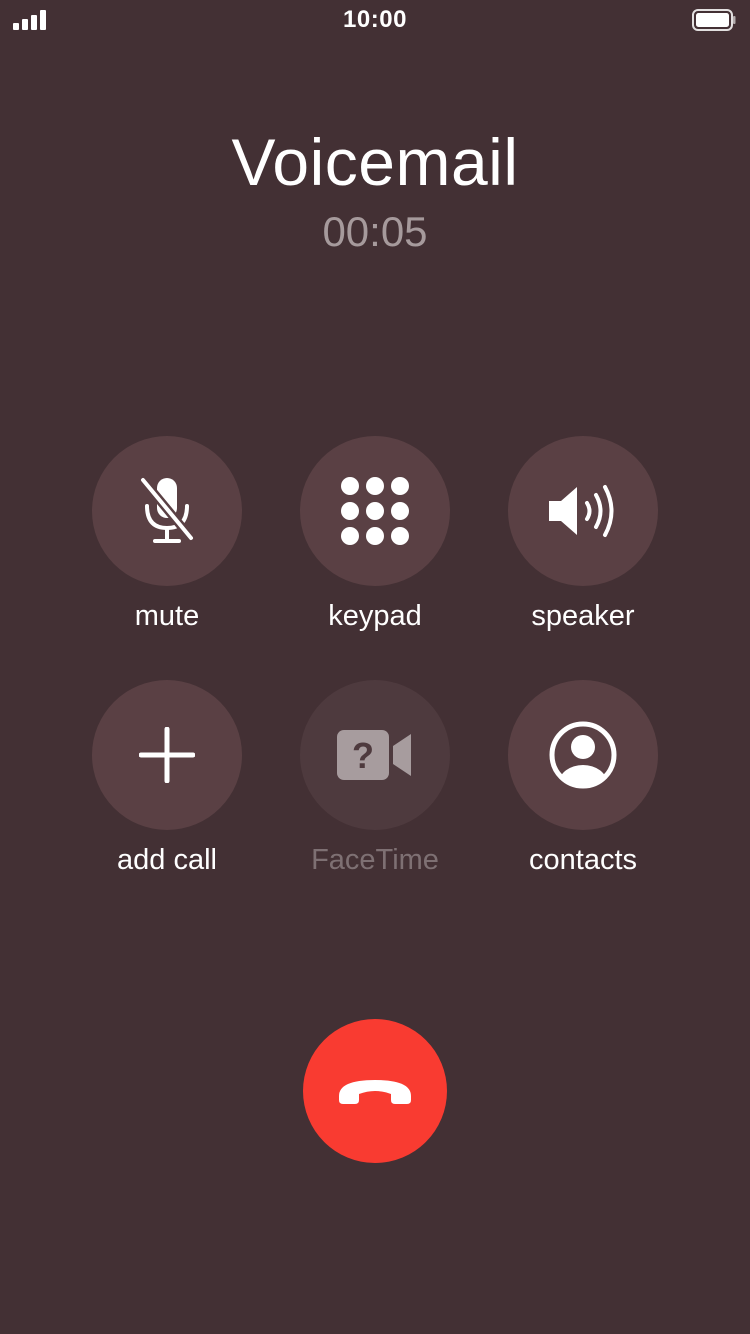 This screenshot has width=750, height=1334. Describe the element at coordinates (375, 616) in the screenshot. I see `keypad-label: keypad` at that location.